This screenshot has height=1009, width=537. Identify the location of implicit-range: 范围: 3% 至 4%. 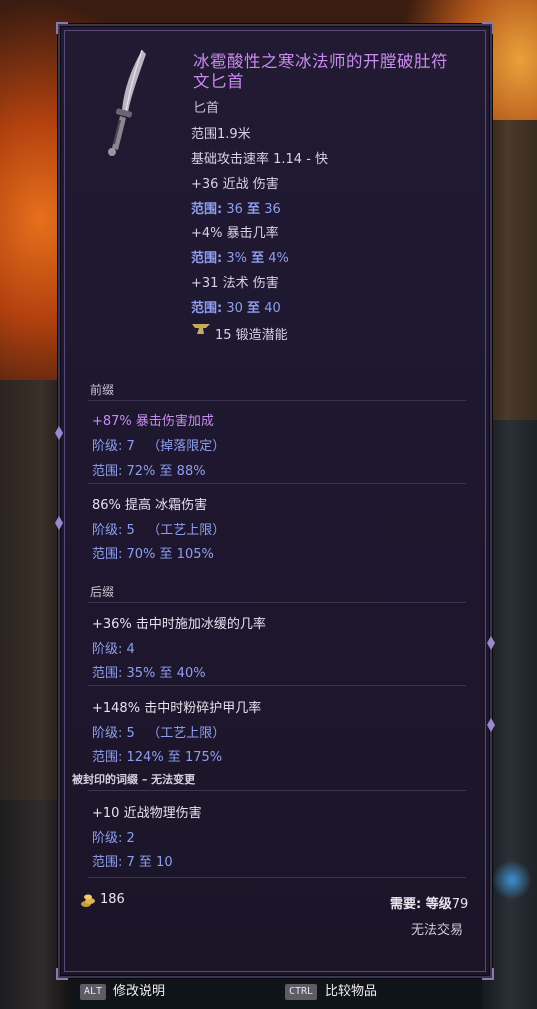
(240, 258).